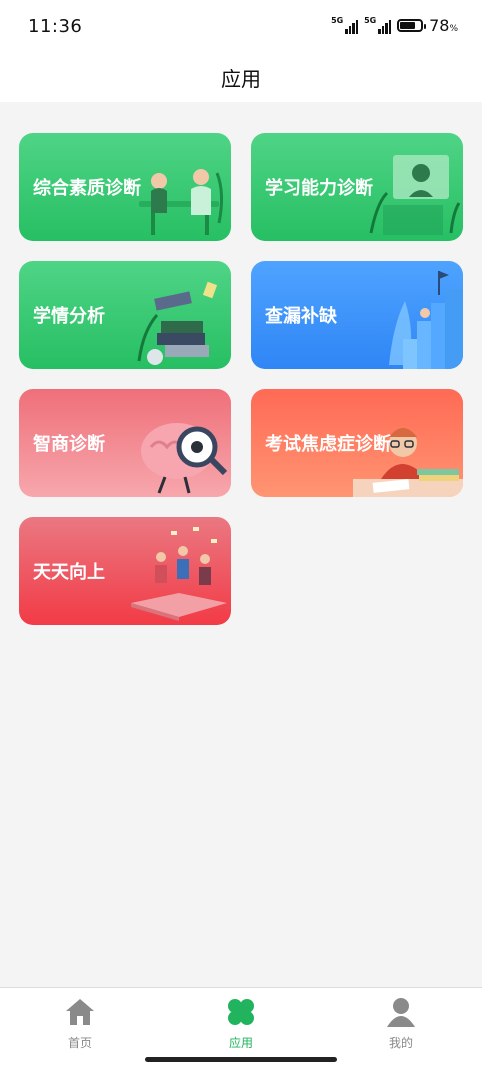 This screenshot has width=482, height=1072. What do you see at coordinates (69, 316) in the screenshot?
I see `app-card-label: 学情分析` at bounding box center [69, 316].